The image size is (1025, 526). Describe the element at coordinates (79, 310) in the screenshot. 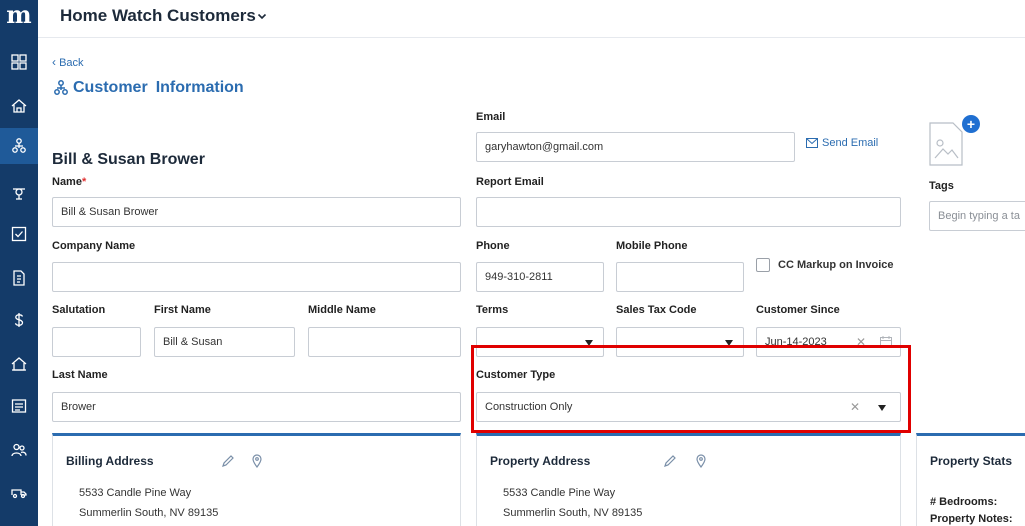

I see `salutation-label: Salutation` at that location.